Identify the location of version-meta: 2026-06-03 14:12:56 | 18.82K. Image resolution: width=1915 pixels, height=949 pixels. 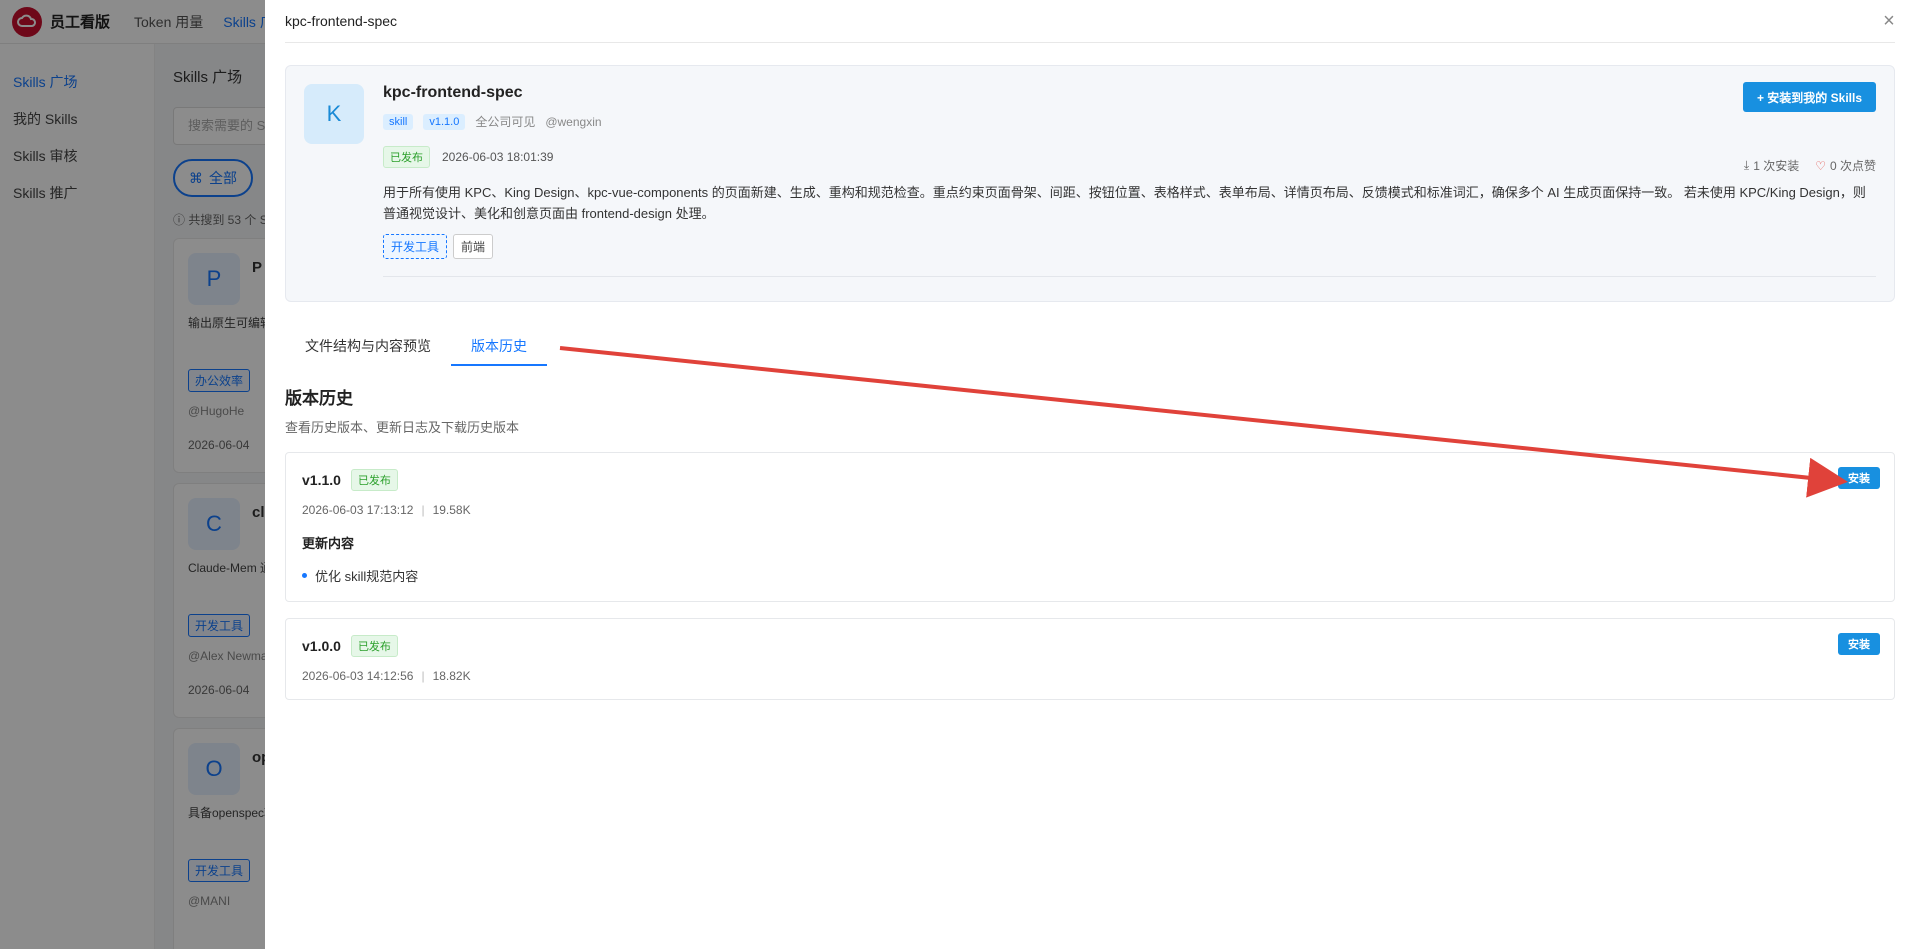
(1090, 676).